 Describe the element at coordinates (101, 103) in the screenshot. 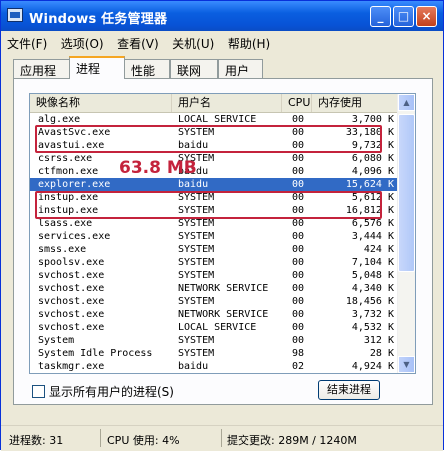

I see `column-image-name: 映像名称` at that location.